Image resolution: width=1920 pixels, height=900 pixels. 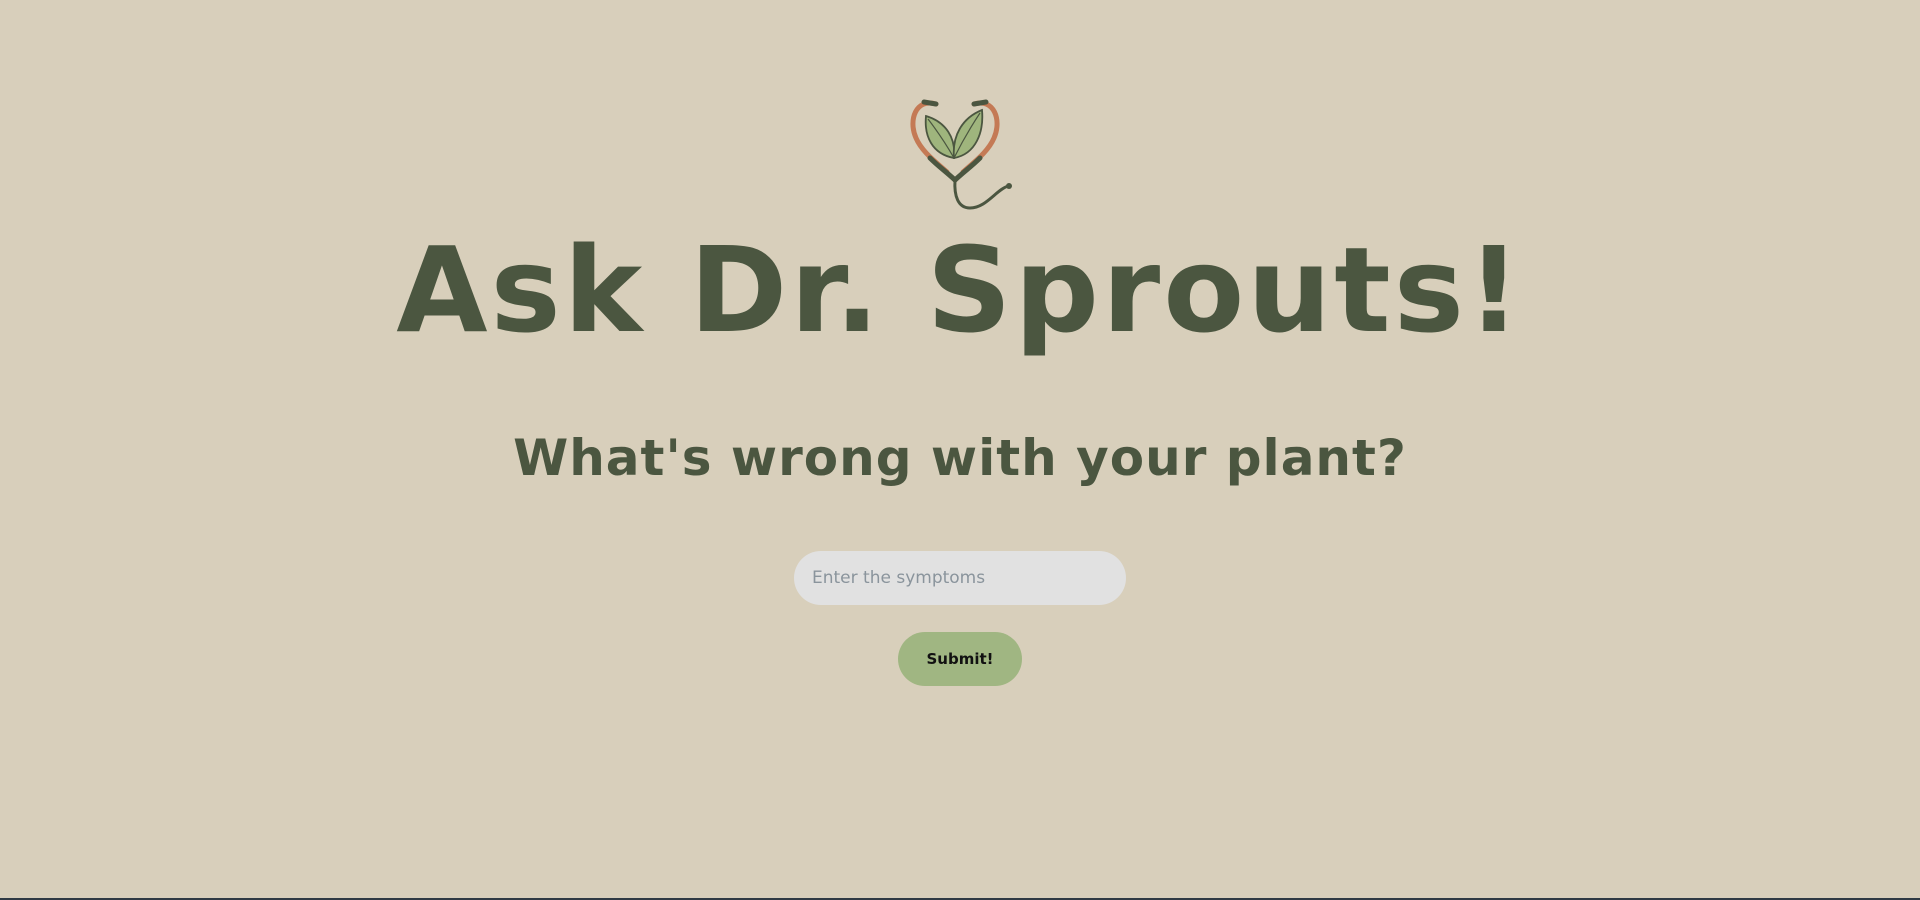 I want to click on page-subtitle: What's wrong with your plant?, so click(x=960, y=458).